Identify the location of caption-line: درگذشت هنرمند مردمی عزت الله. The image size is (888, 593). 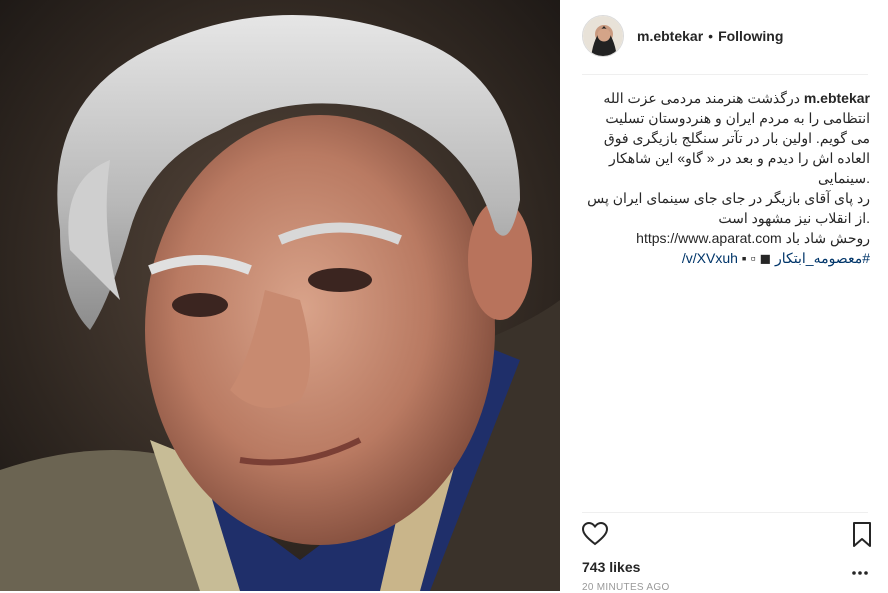
(701, 98).